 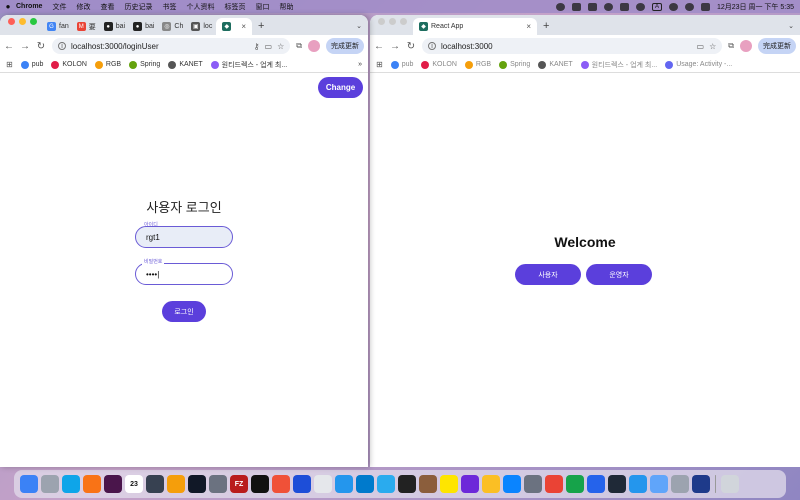 What do you see at coordinates (365, 484) in the screenshot?
I see `dock-vscode-icon` at bounding box center [365, 484].